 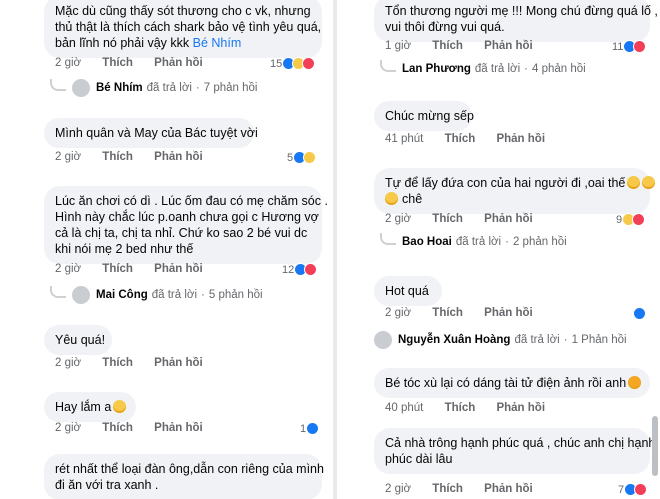 I want to click on reaction-summary: 9, so click(x=631, y=219).